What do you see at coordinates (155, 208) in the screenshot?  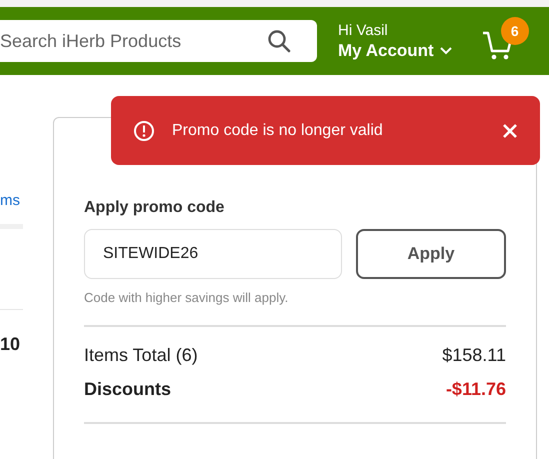 I see `promo-code-label: Apply promo code` at bounding box center [155, 208].